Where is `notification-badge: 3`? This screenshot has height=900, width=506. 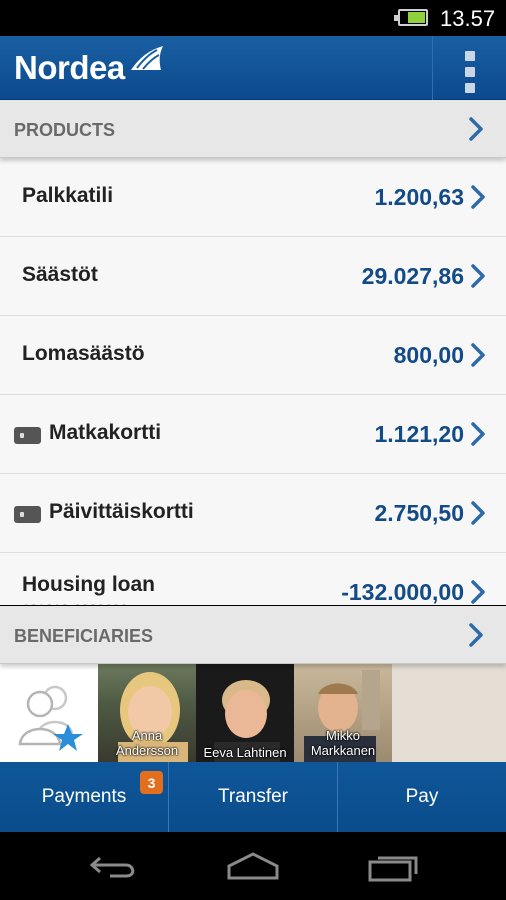 notification-badge: 3 is located at coordinates (151, 782).